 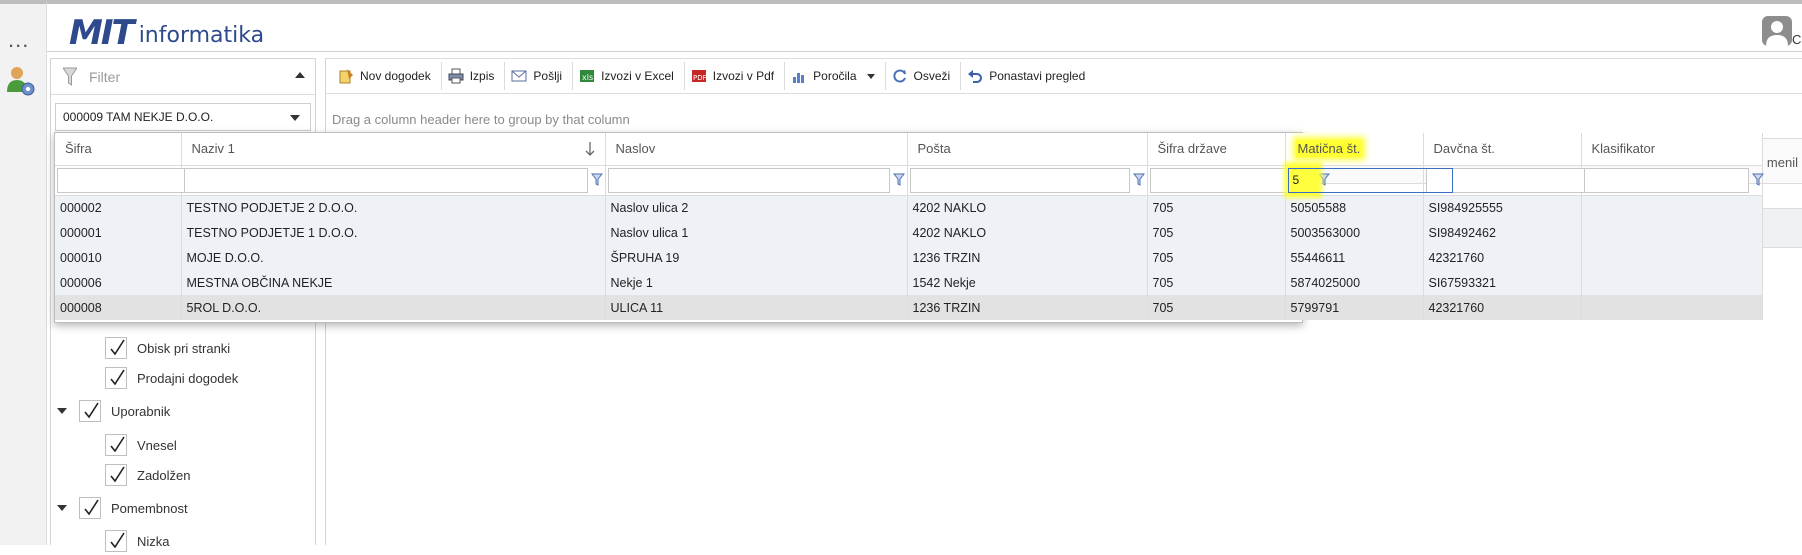 I want to click on refresh-button: Osveži, so click(x=924, y=76).